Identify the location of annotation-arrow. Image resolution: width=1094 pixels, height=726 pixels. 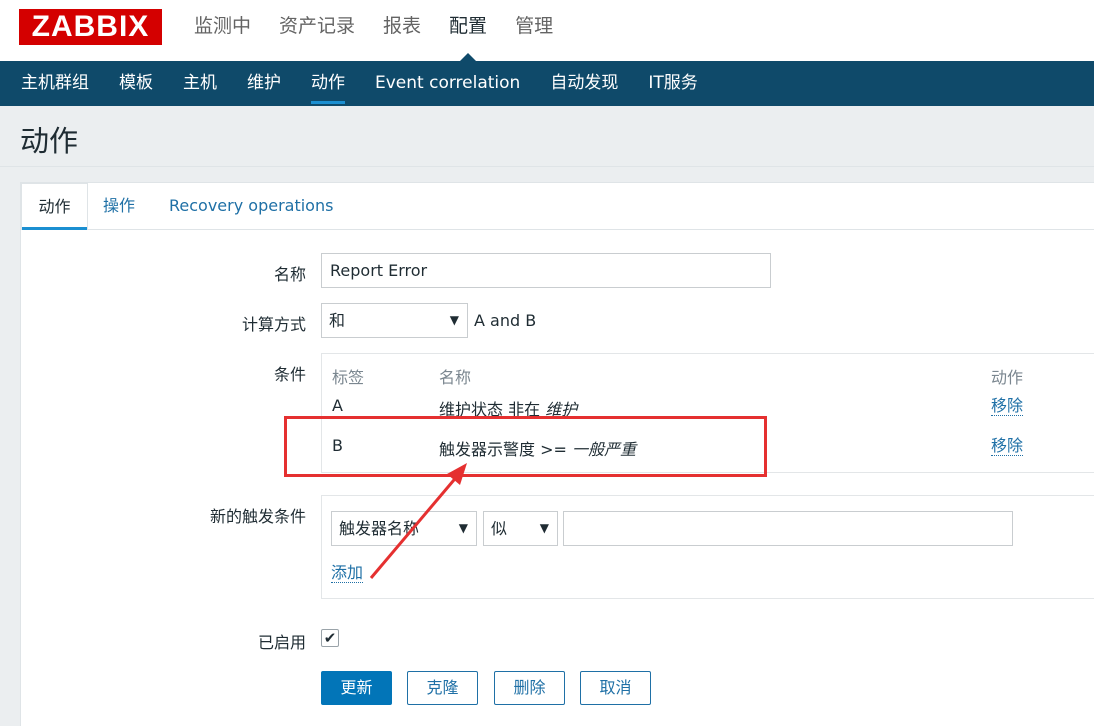
(418, 521).